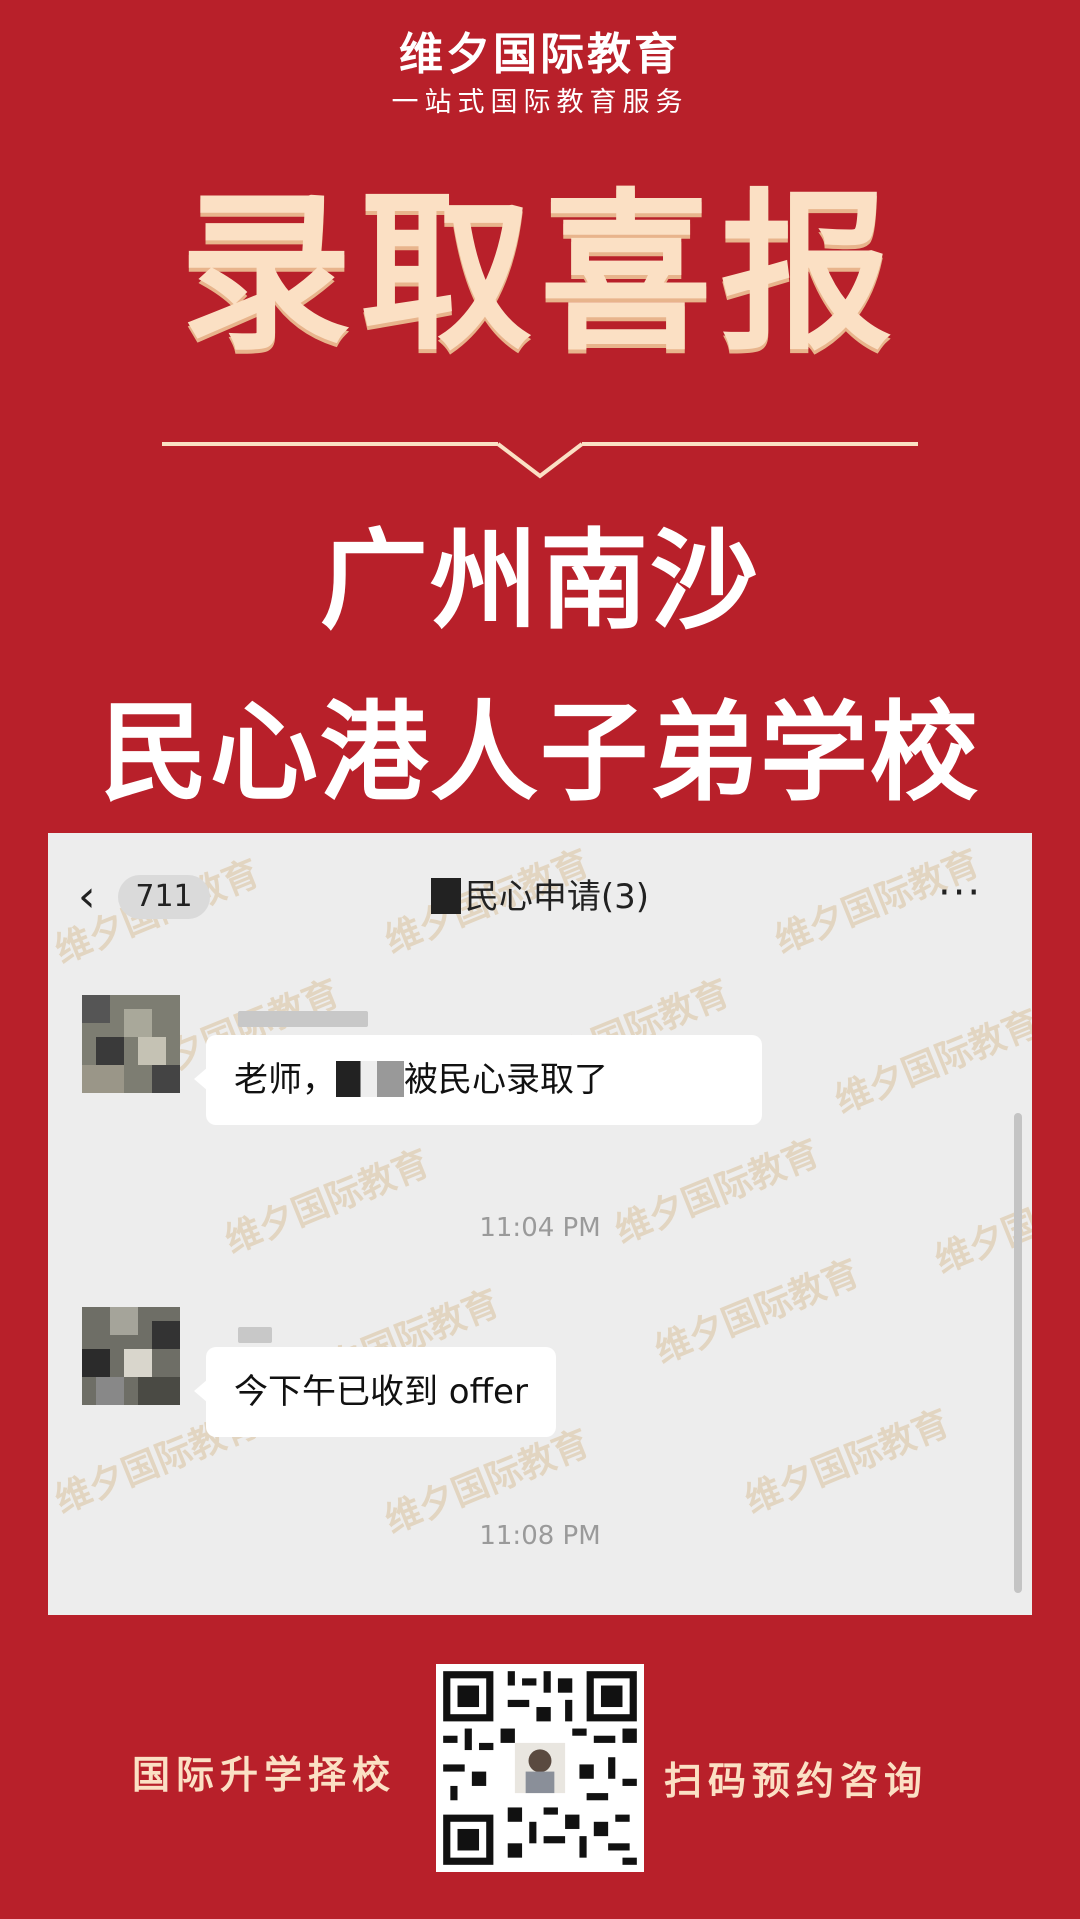 This screenshot has width=1080, height=1919. I want to click on school-location: 广州南沙, so click(539, 581).